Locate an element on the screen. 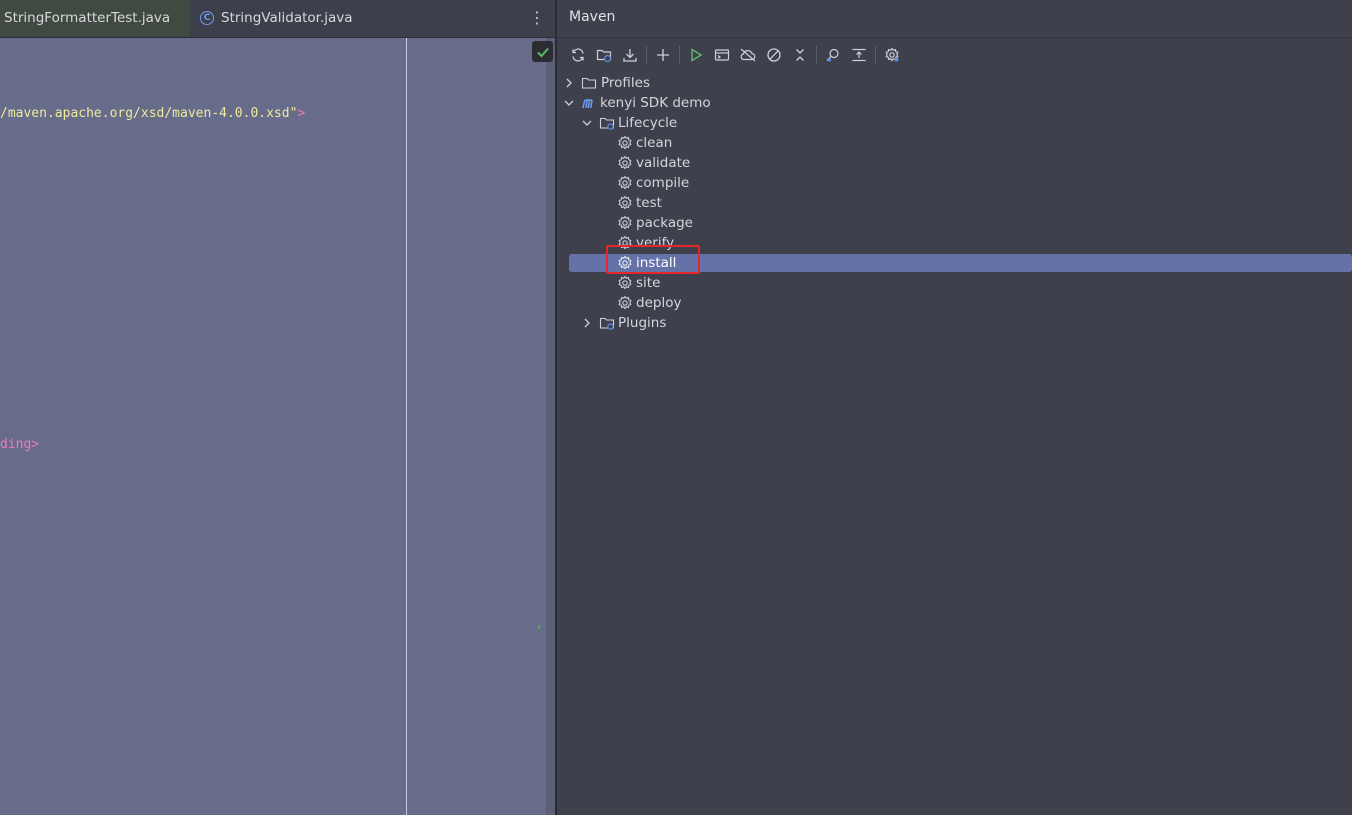 The height and width of the screenshot is (815, 1352). tree-label: validate is located at coordinates (663, 163).